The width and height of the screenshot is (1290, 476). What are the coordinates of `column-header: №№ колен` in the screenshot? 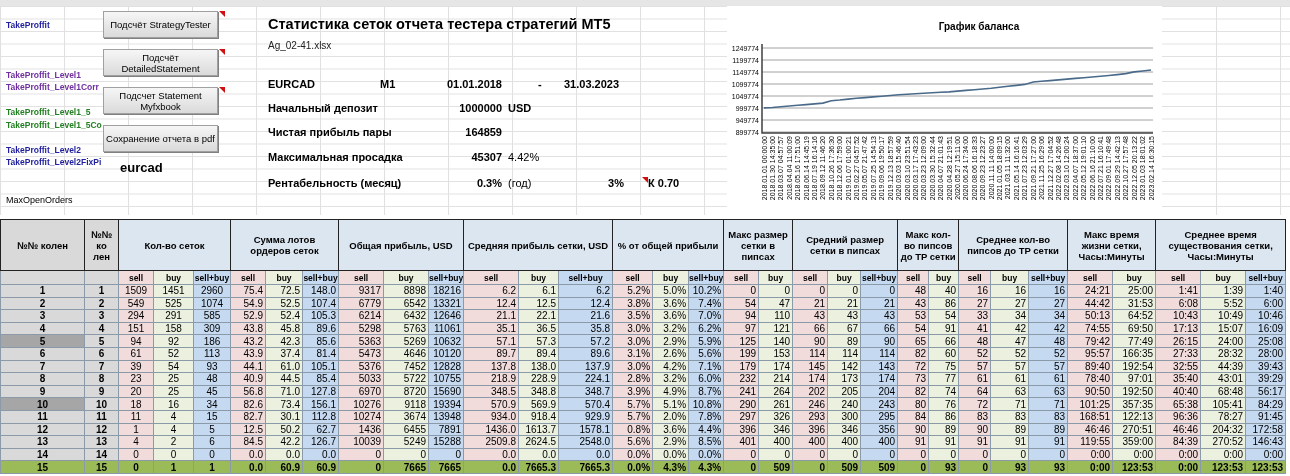 It's located at (42, 245).